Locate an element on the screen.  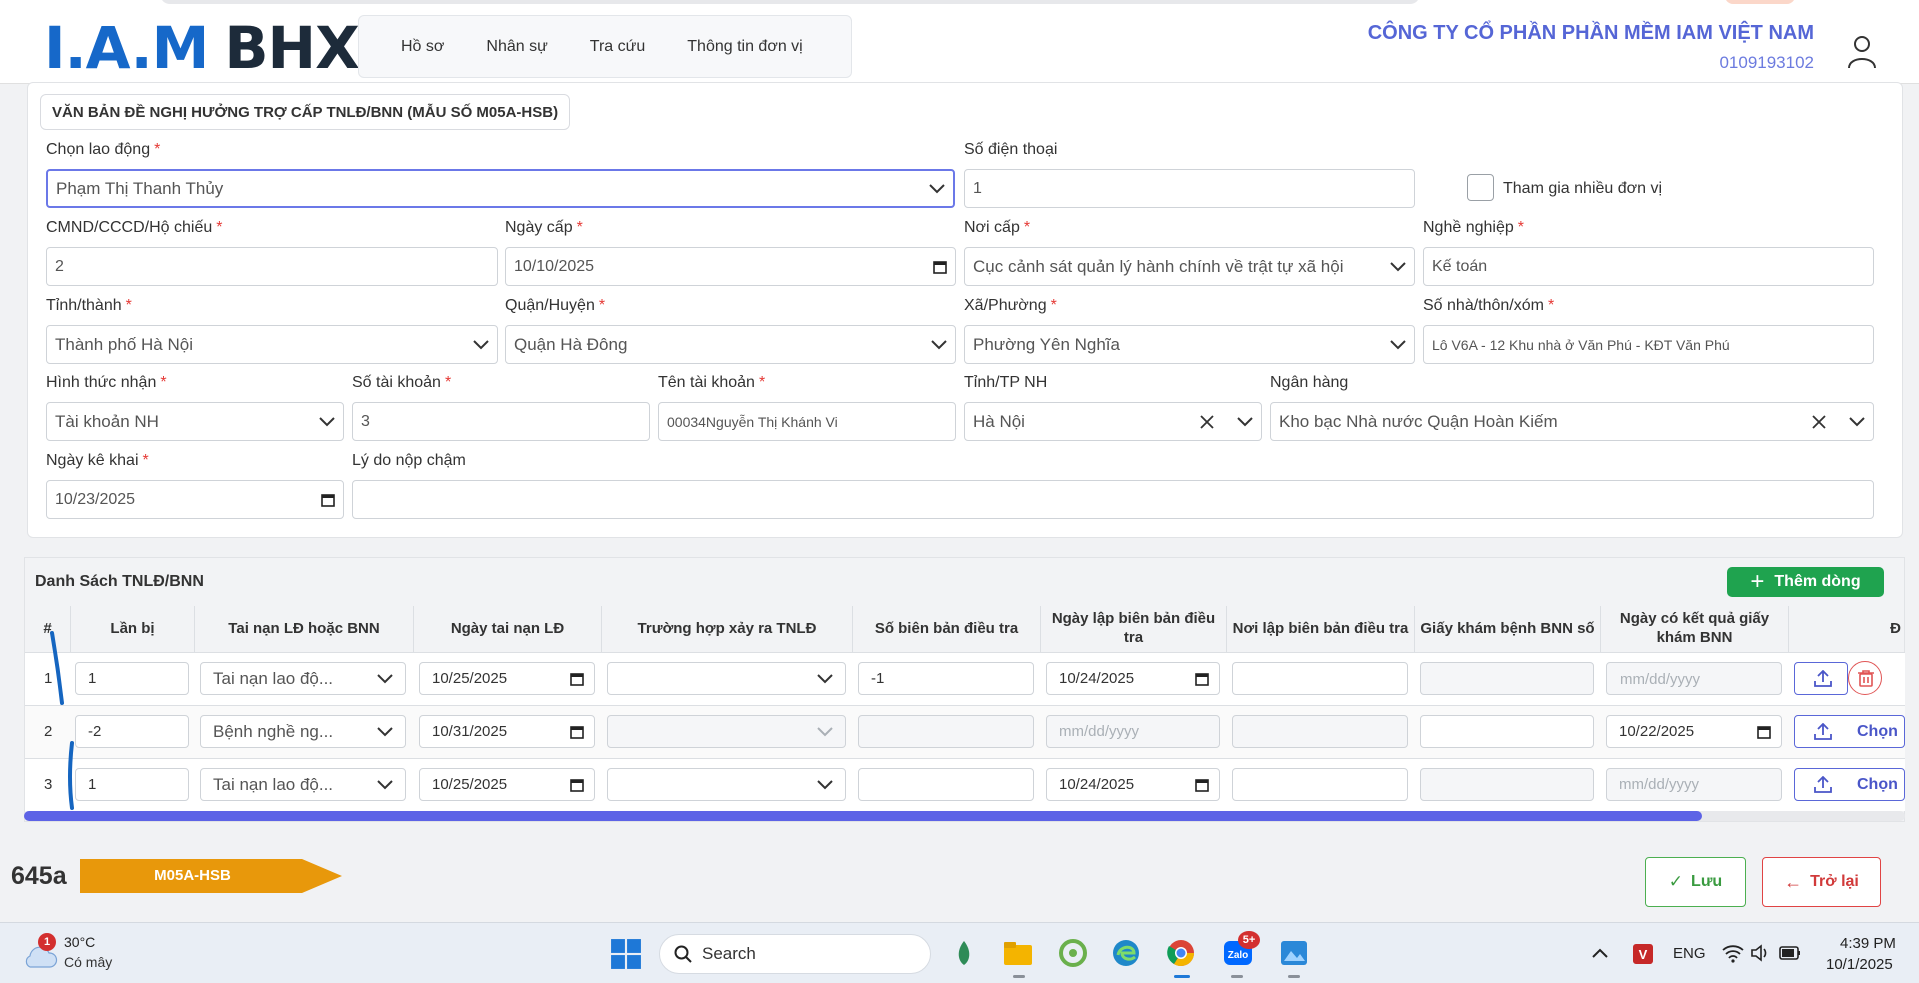
taskbar-search: Search is located at coordinates (795, 954).